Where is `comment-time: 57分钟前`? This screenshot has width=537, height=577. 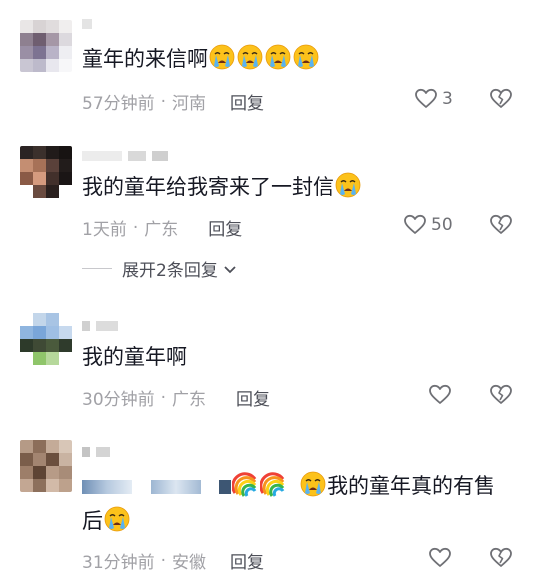
comment-time: 57分钟前 is located at coordinates (118, 104).